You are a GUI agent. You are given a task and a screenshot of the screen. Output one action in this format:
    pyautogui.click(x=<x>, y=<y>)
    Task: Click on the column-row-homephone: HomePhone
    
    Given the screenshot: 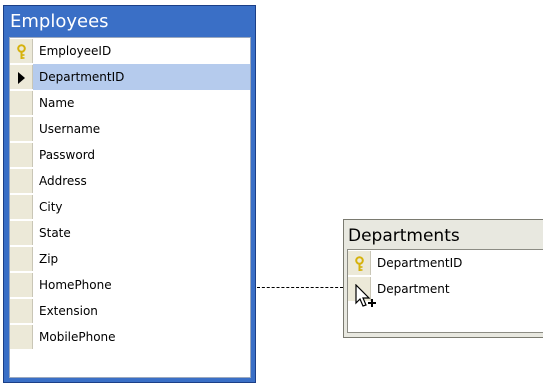 What is the action you would take?
    pyautogui.click(x=130, y=285)
    